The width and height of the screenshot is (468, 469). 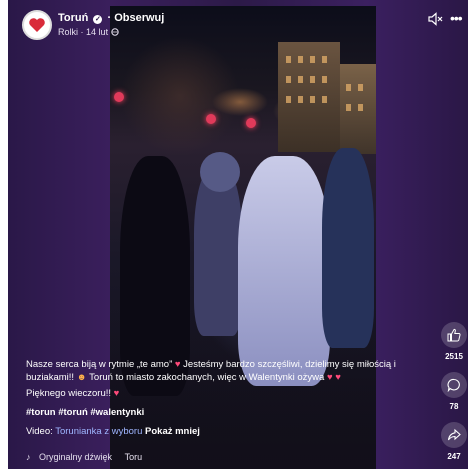 I want to click on more-dots-icon: •••, so click(x=456, y=18).